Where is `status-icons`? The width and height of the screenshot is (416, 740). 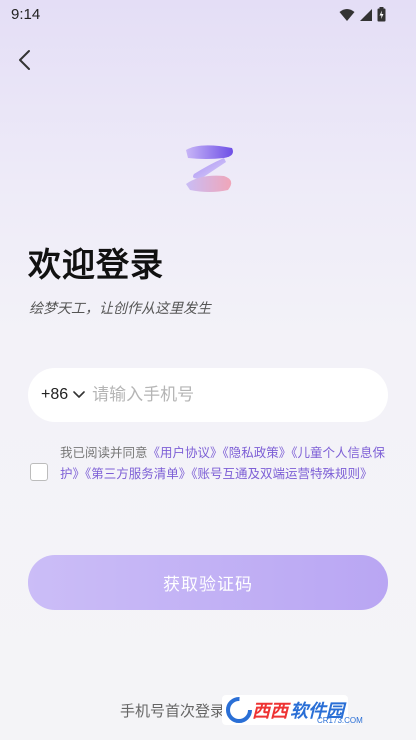
status-icons is located at coordinates (362, 14).